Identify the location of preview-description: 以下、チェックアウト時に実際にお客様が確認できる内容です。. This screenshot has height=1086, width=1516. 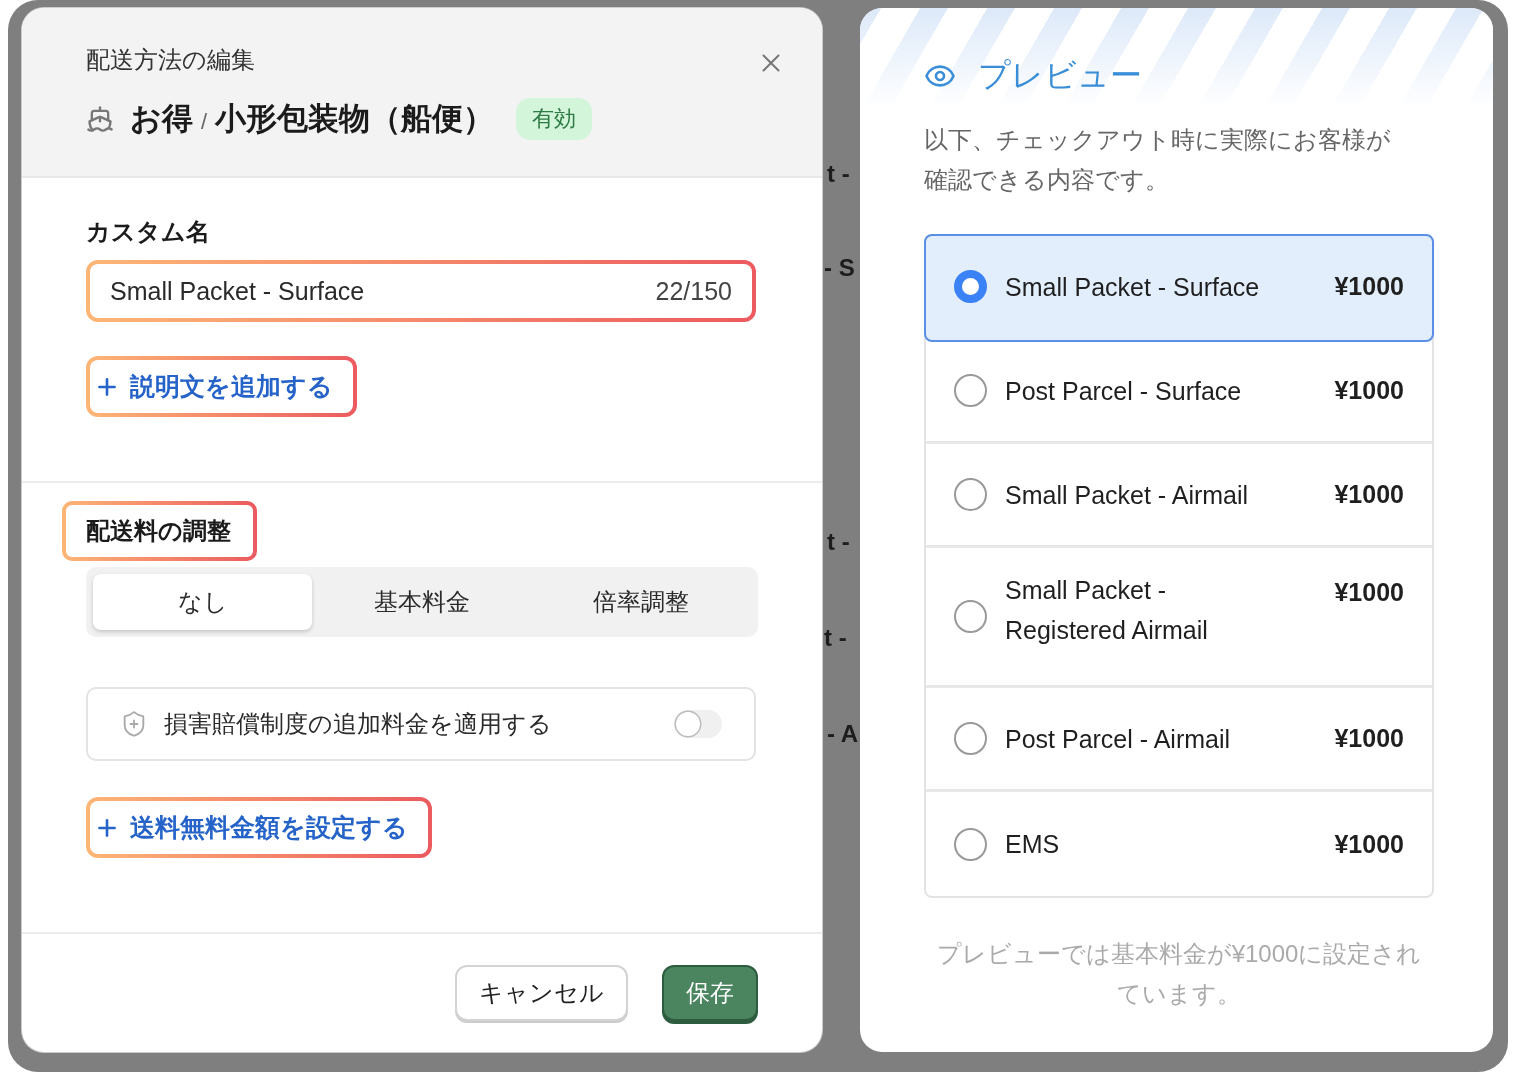
(1158, 160).